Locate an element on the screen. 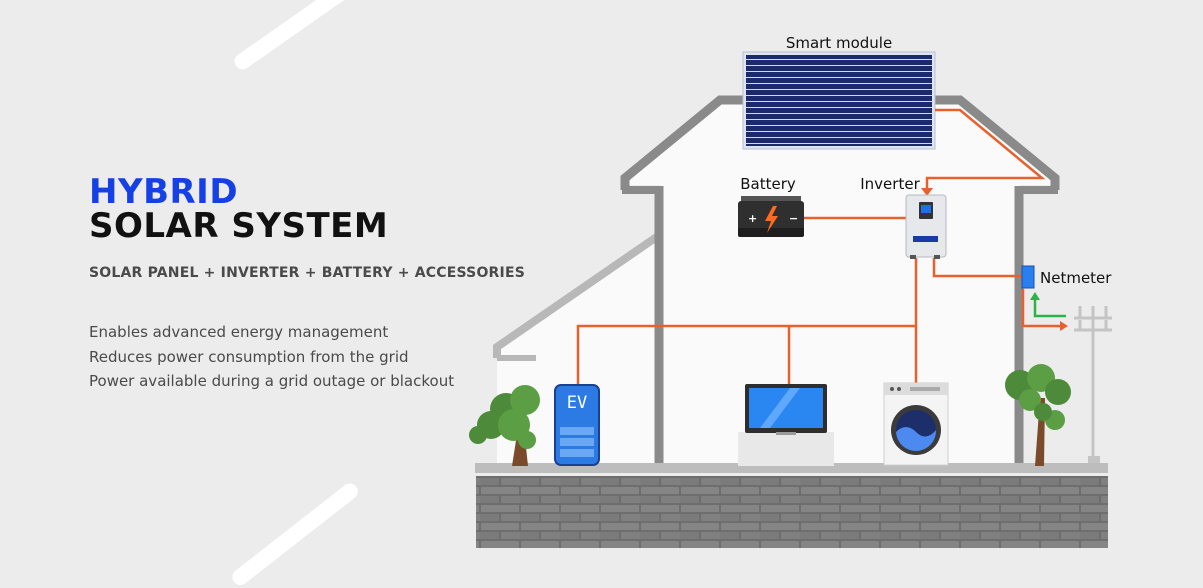  stone-foundation is located at coordinates (792, 512).